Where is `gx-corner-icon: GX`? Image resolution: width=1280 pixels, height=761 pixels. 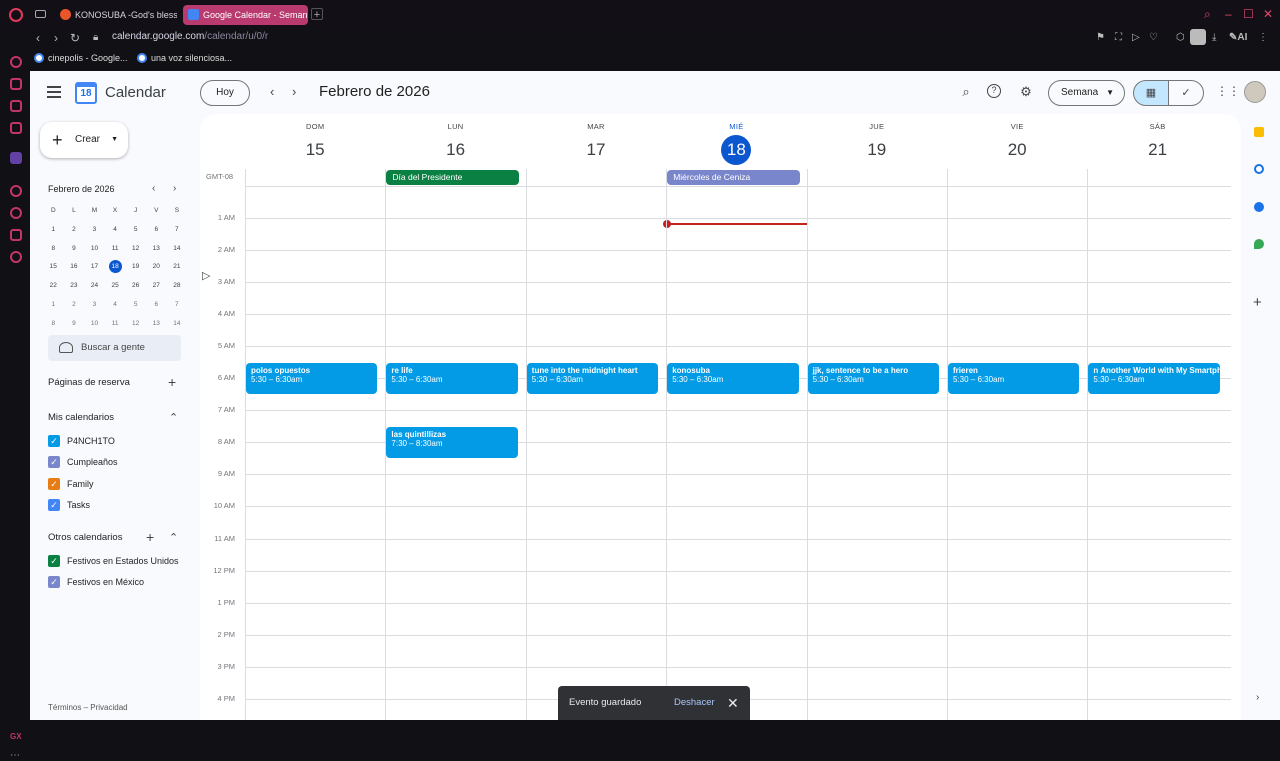 gx-corner-icon: GX is located at coordinates (16, 736).